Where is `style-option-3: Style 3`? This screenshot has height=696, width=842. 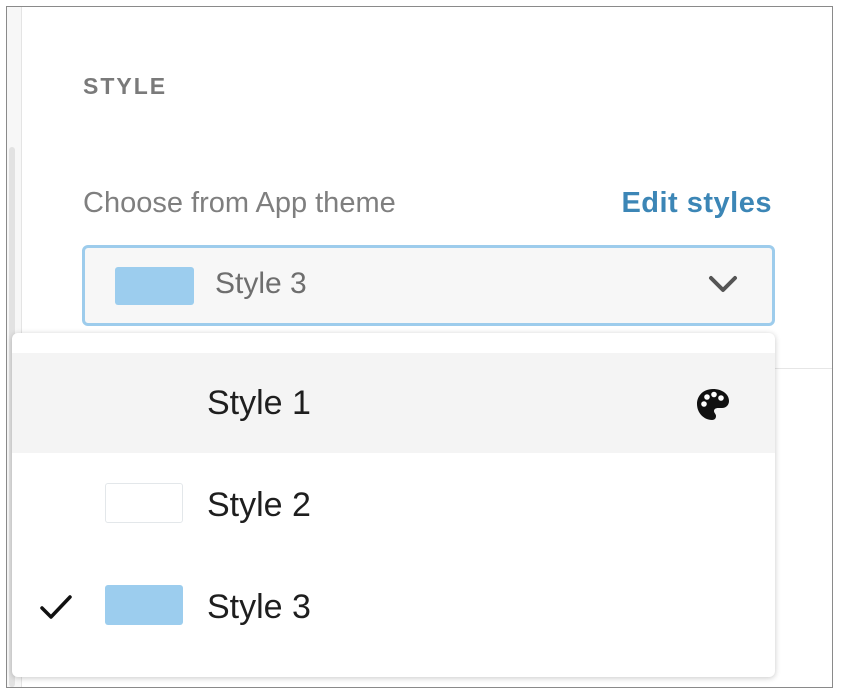 style-option-3: Style 3 is located at coordinates (393, 607).